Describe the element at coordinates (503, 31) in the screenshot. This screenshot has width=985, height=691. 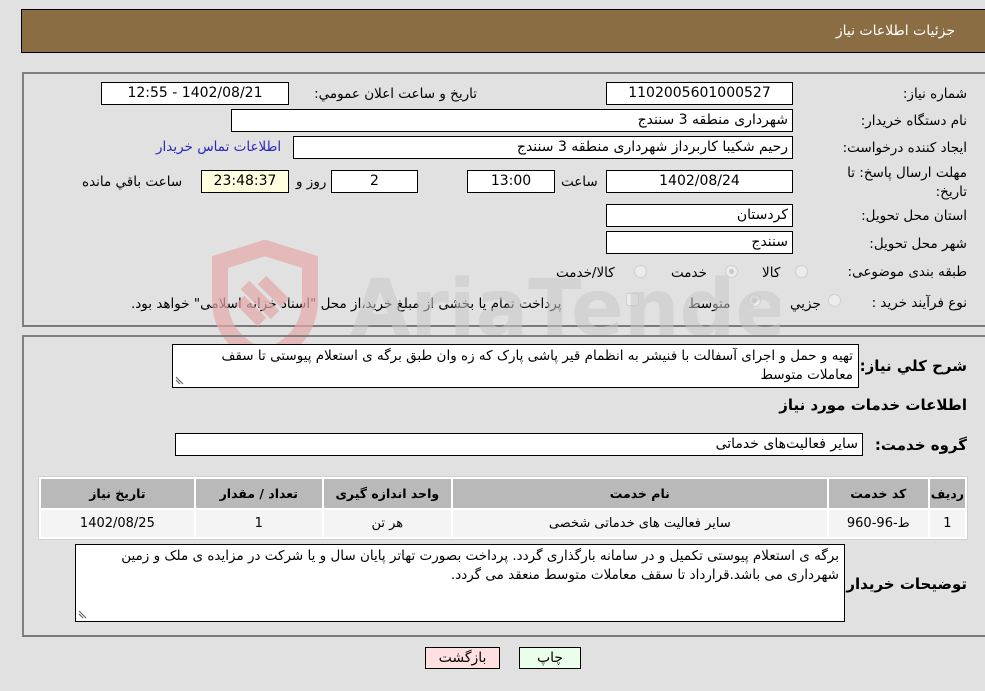
I see `page-header: جزئیات اطلاعات نیاز` at that location.